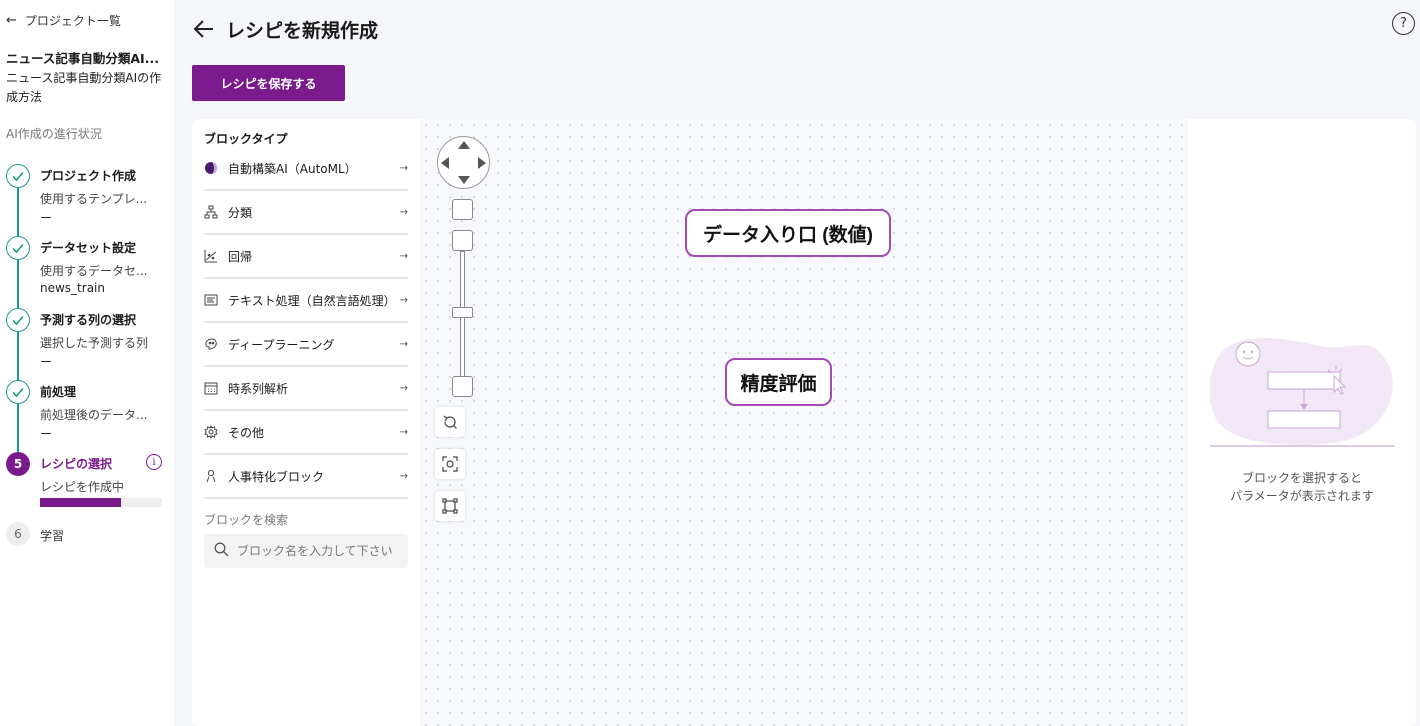 This screenshot has height=726, width=1420. I want to click on step-6-title: 学習, so click(52, 536).